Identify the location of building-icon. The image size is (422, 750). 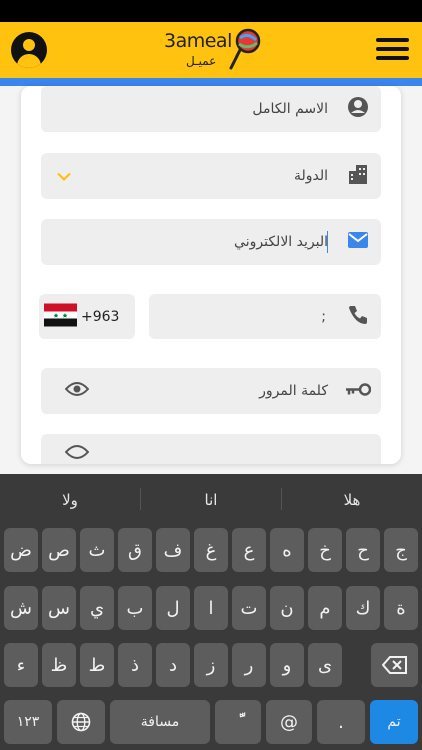
(358, 176).